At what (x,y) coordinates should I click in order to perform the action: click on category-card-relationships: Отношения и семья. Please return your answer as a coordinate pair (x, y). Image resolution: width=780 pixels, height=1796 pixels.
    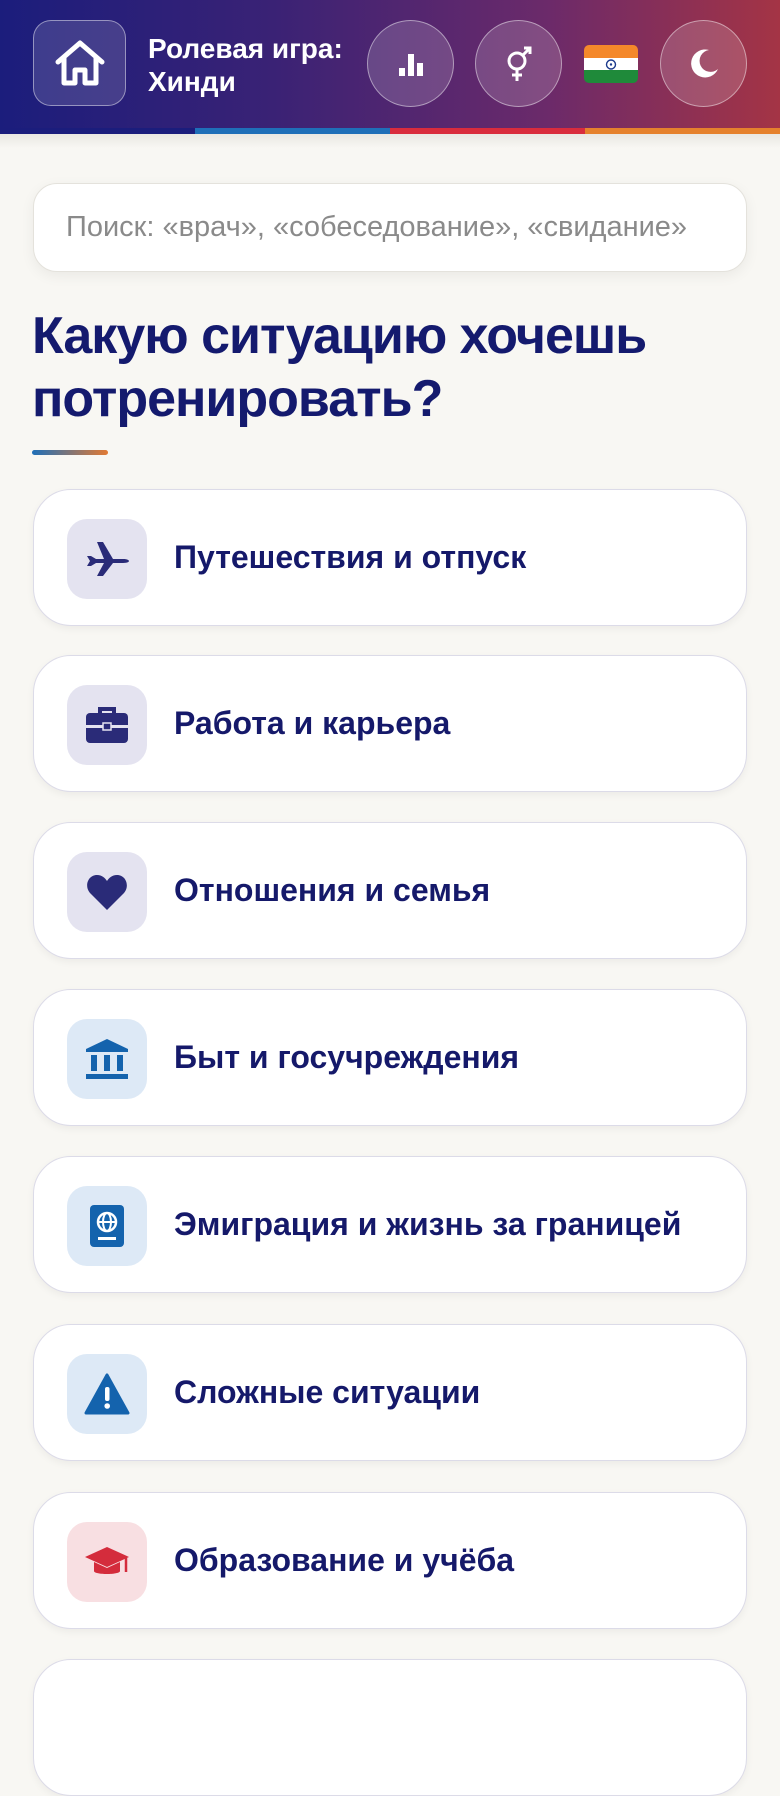
    Looking at the image, I should click on (390, 890).